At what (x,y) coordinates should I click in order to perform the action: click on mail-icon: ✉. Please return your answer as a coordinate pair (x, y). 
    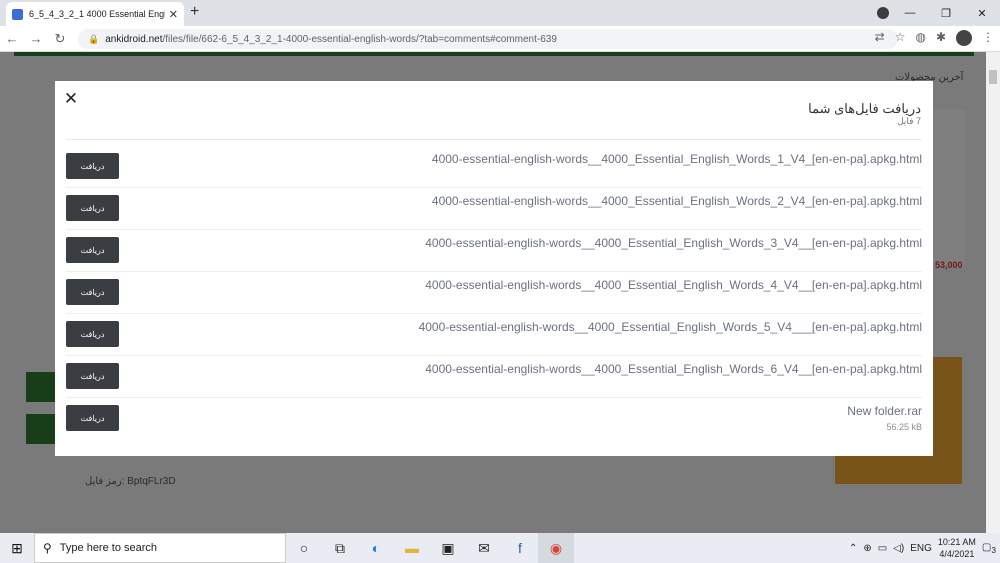
    Looking at the image, I should click on (484, 548).